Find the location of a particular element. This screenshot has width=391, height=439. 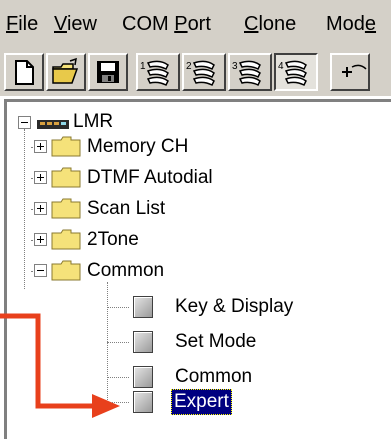

annotation-arrow is located at coordinates (60, 365).